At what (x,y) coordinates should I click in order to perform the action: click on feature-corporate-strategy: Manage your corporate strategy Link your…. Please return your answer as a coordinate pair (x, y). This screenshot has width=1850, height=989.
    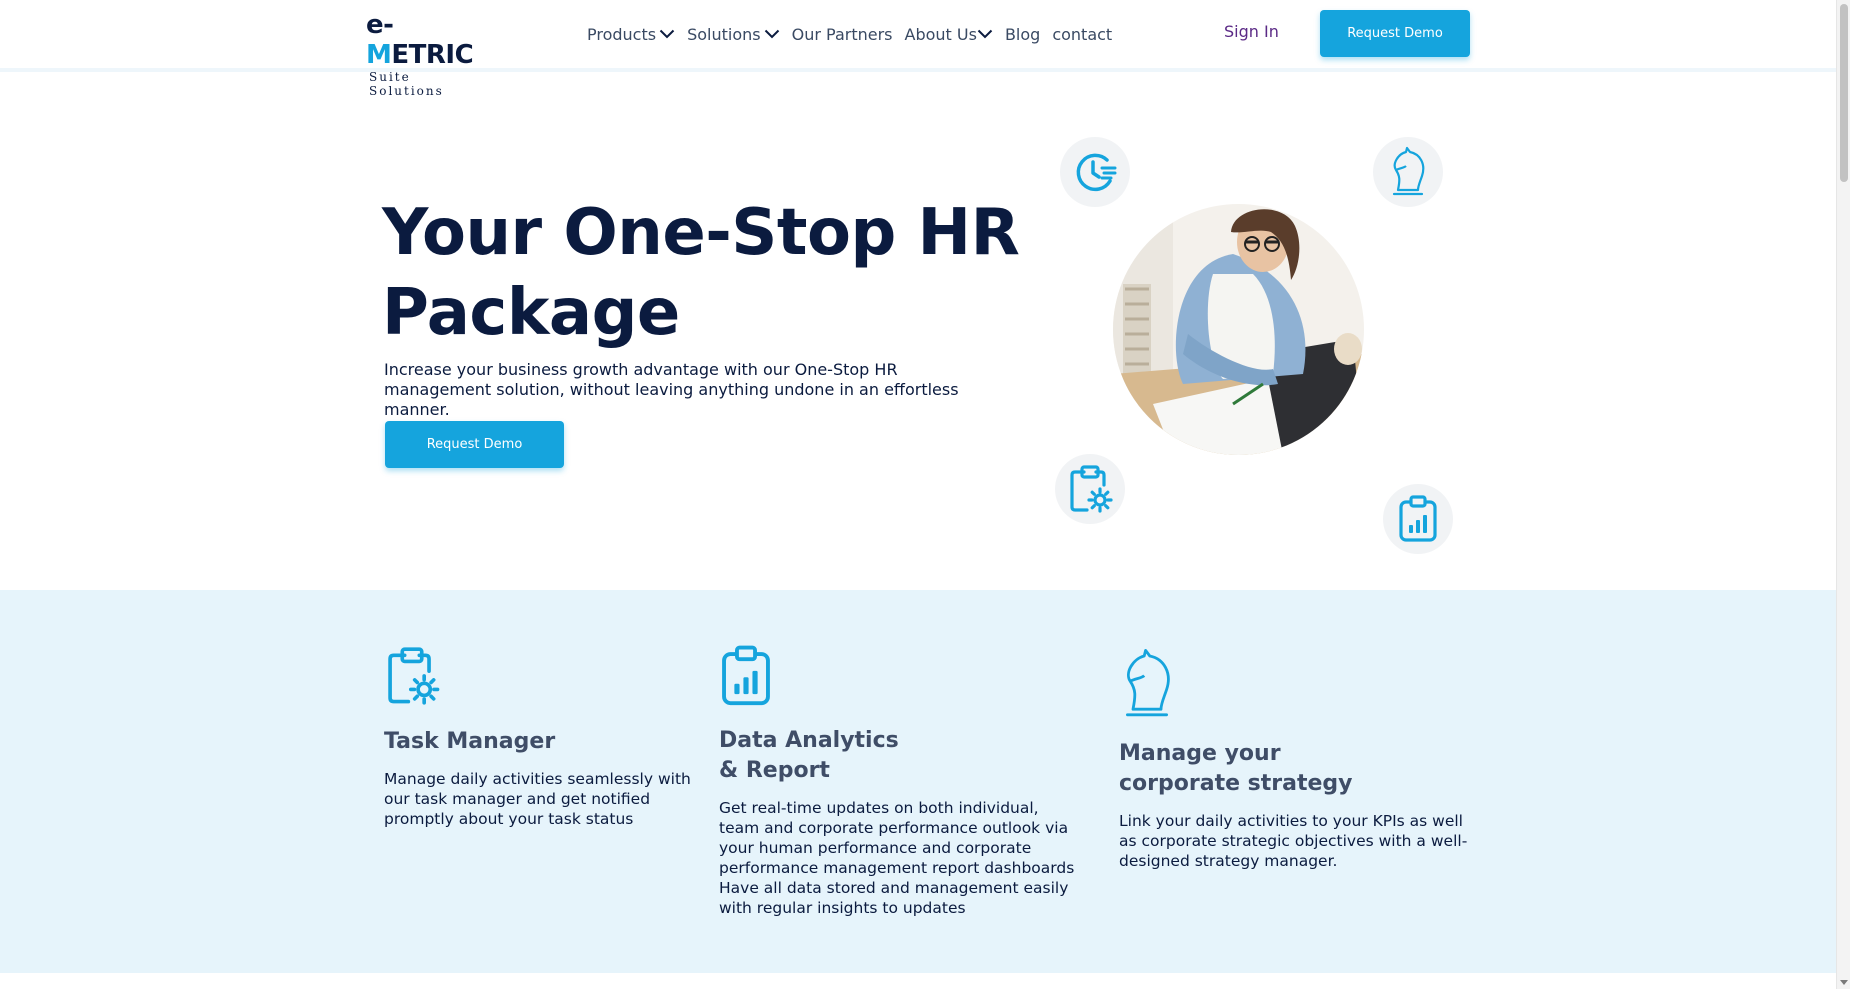
    Looking at the image, I should click on (1294, 758).